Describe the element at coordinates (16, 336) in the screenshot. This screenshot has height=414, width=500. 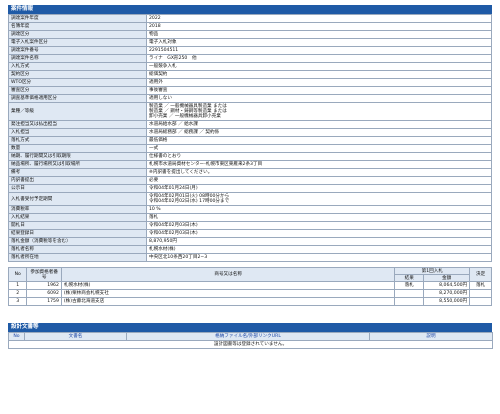
I see `doc-col-no: No` at that location.